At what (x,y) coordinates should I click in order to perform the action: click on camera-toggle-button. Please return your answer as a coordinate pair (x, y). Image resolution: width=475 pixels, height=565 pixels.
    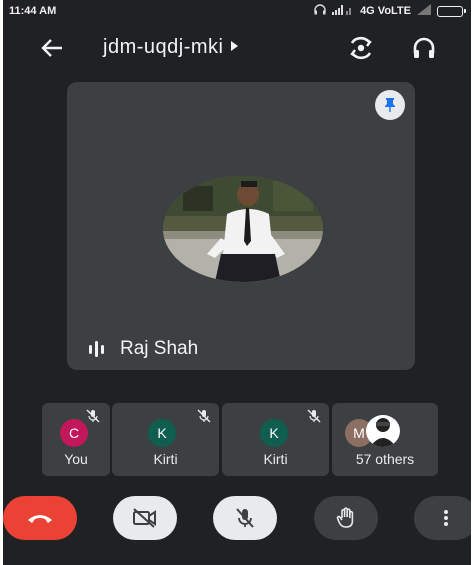
    Looking at the image, I should click on (145, 518).